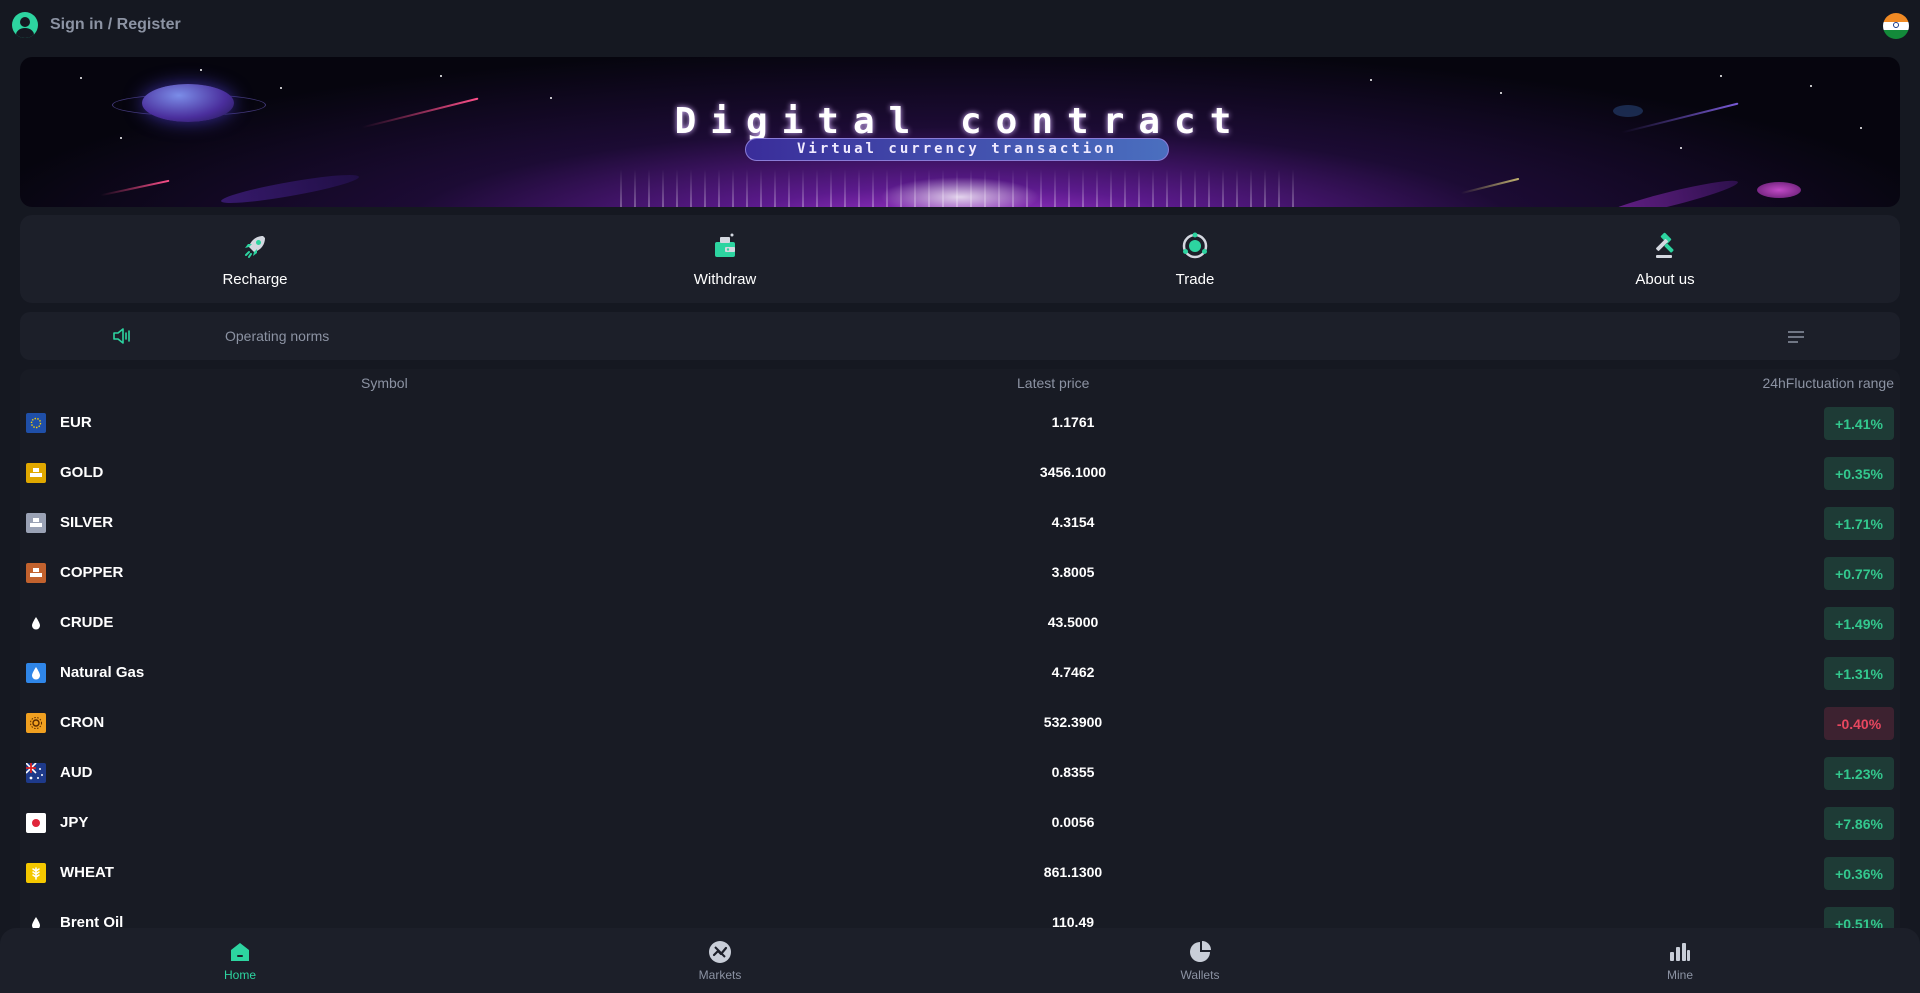 This screenshot has height=993, width=1920. Describe the element at coordinates (1073, 672) in the screenshot. I see `latest-price: 4.7462` at that location.